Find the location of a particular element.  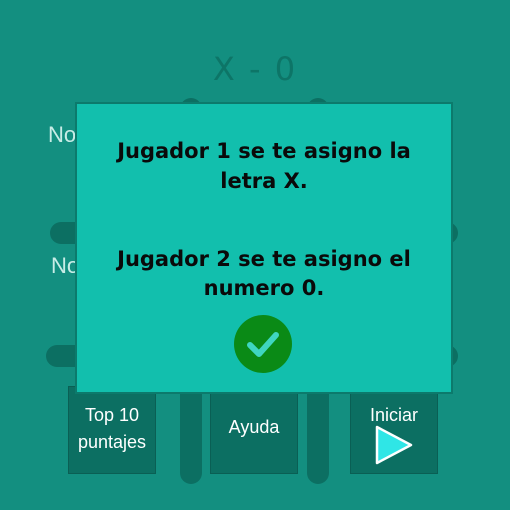

help-button: Ayuda is located at coordinates (254, 430).